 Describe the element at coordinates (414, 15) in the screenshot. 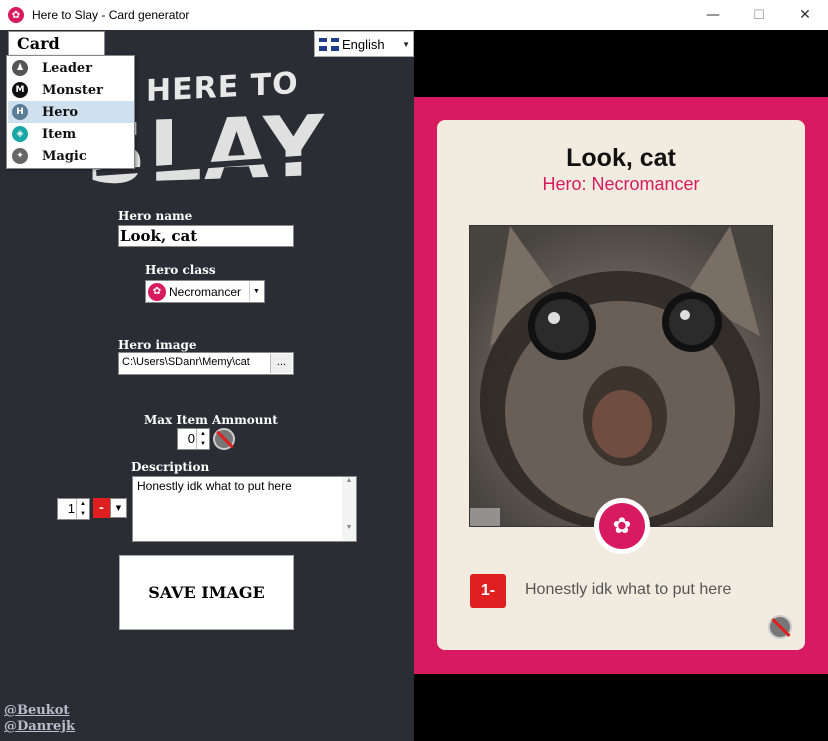

I see `title-bar: ✿ Here to Slay - Card generator — ☐ ✕` at that location.